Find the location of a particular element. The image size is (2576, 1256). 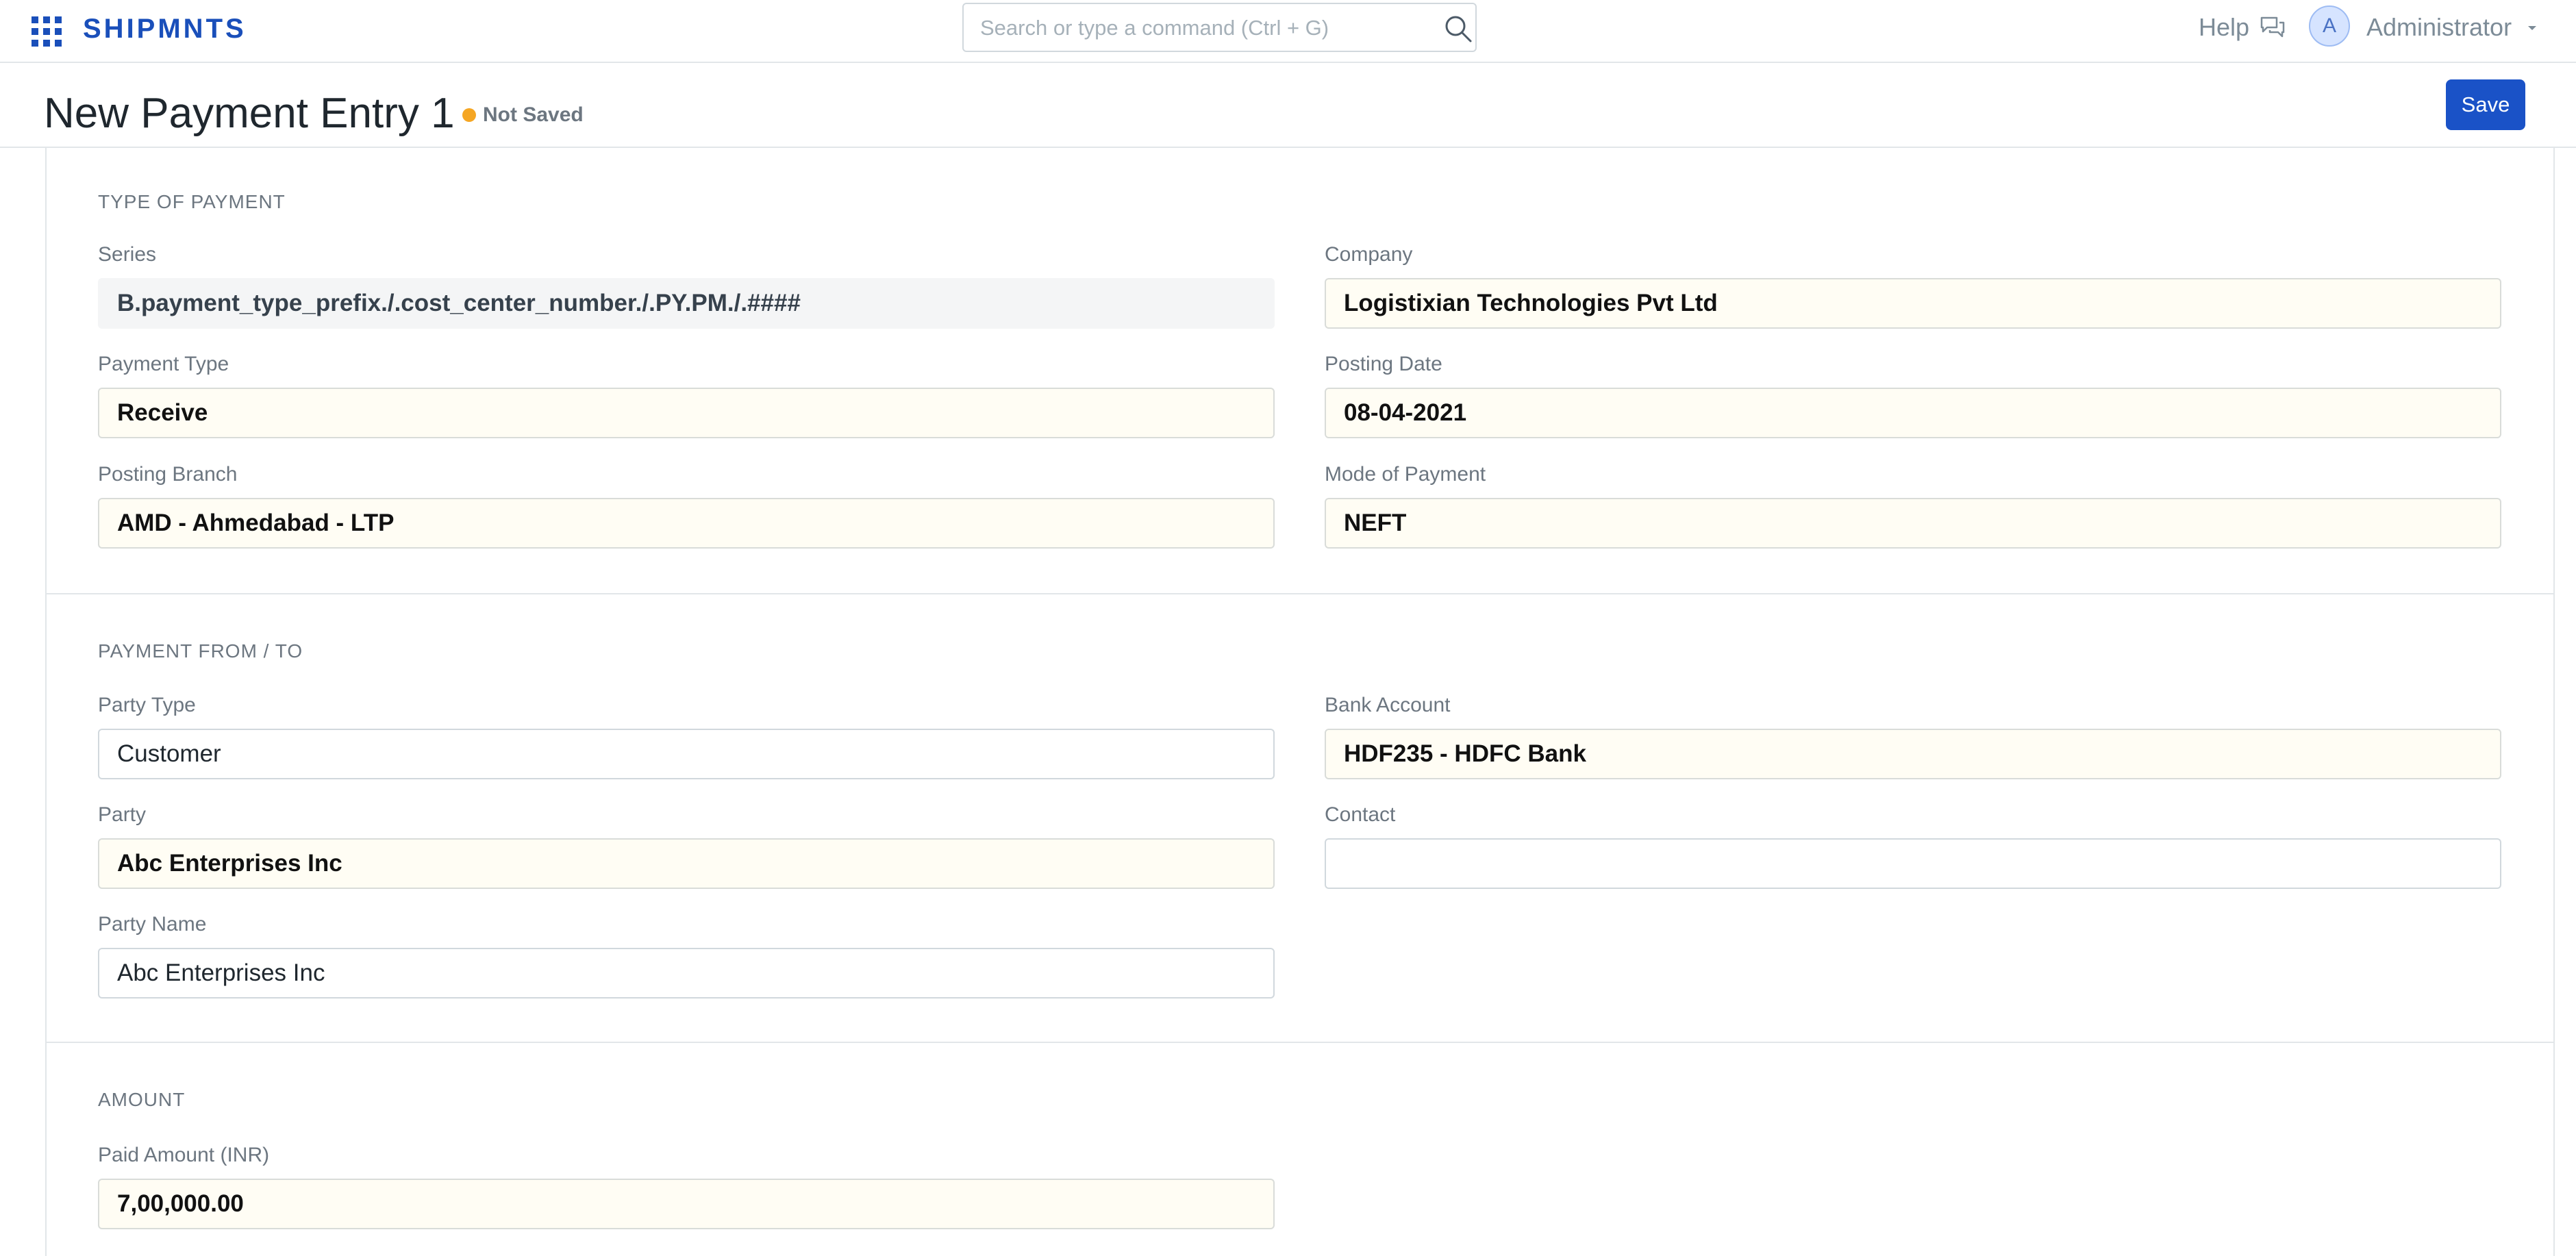

contact-field is located at coordinates (1913, 863).